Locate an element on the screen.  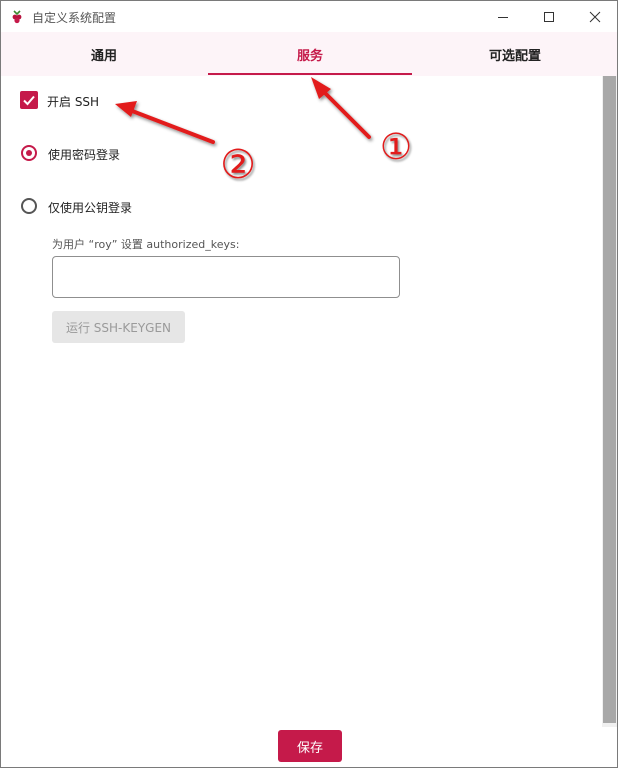
tab-bar: 通用 服务 可选配置 is located at coordinates (309, 54).